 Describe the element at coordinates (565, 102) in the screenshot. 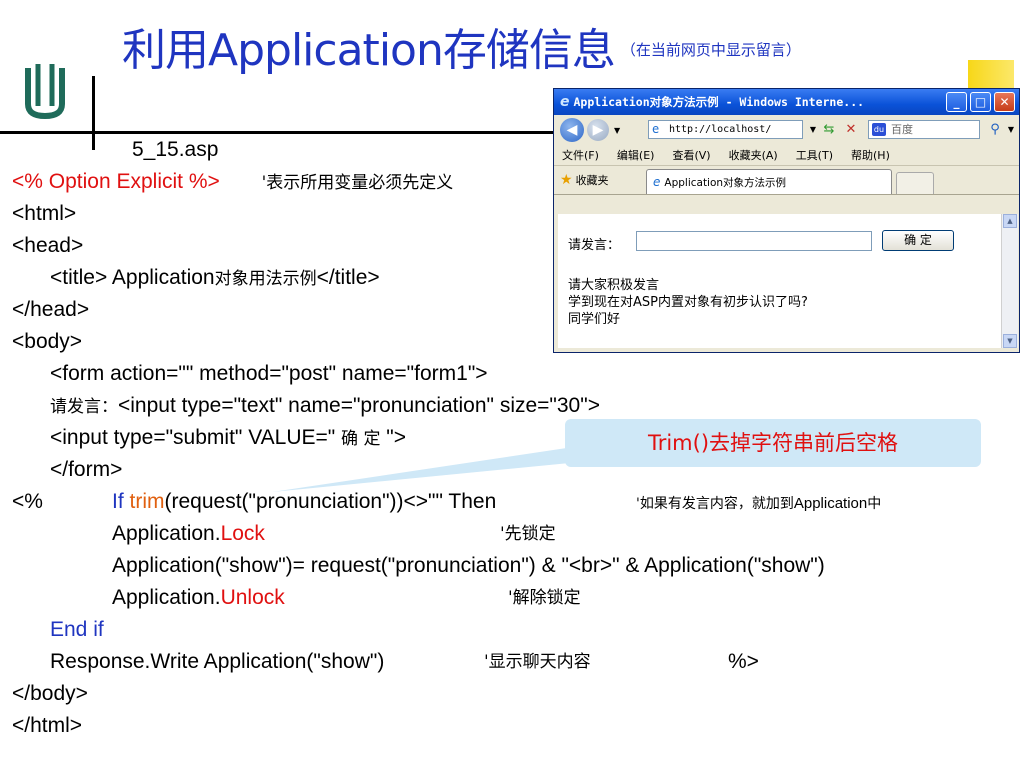

I see `ie-logo-icon: e` at that location.